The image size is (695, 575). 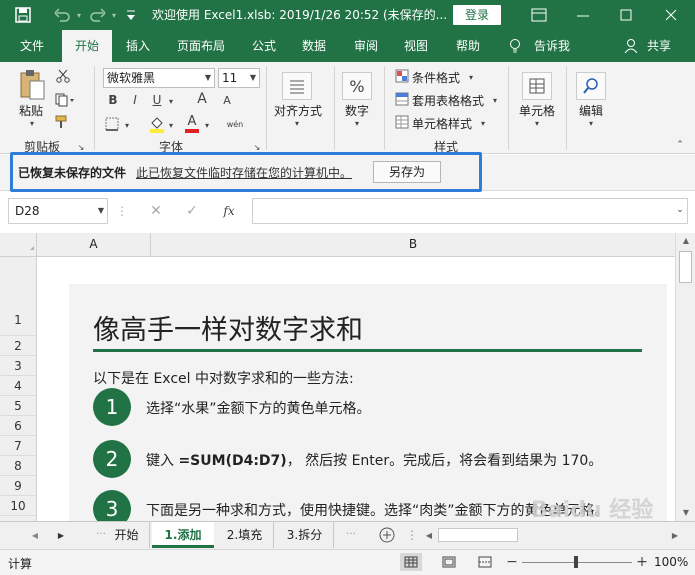 I want to click on normal-view-icon, so click(x=411, y=562).